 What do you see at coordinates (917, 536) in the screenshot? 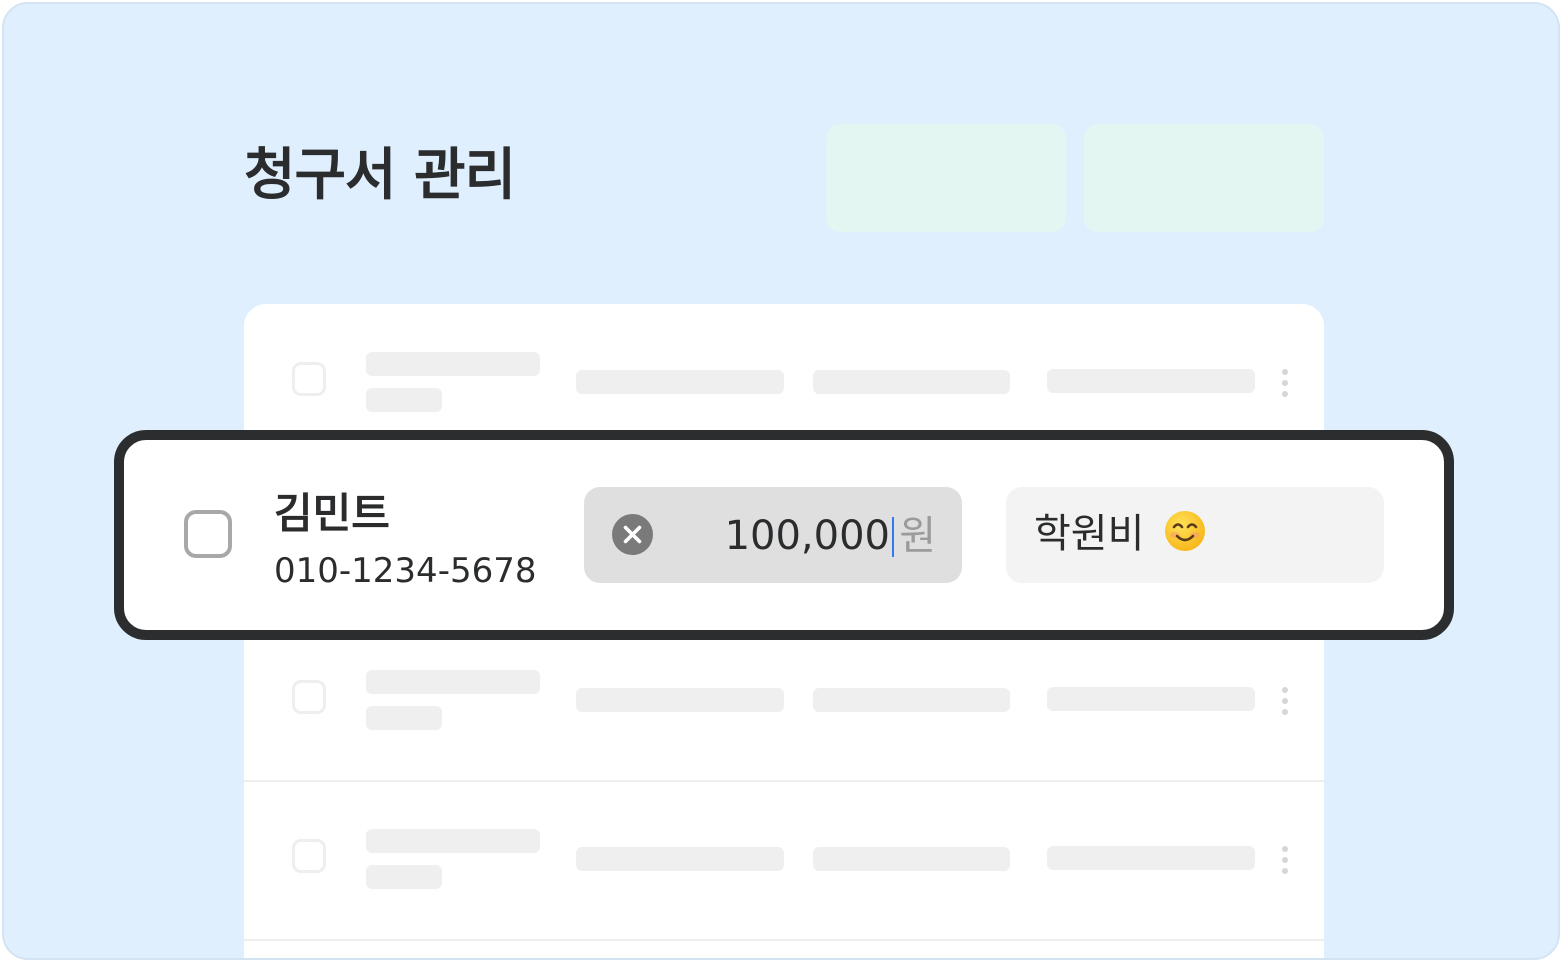
I see `currency-unit: 원` at bounding box center [917, 536].